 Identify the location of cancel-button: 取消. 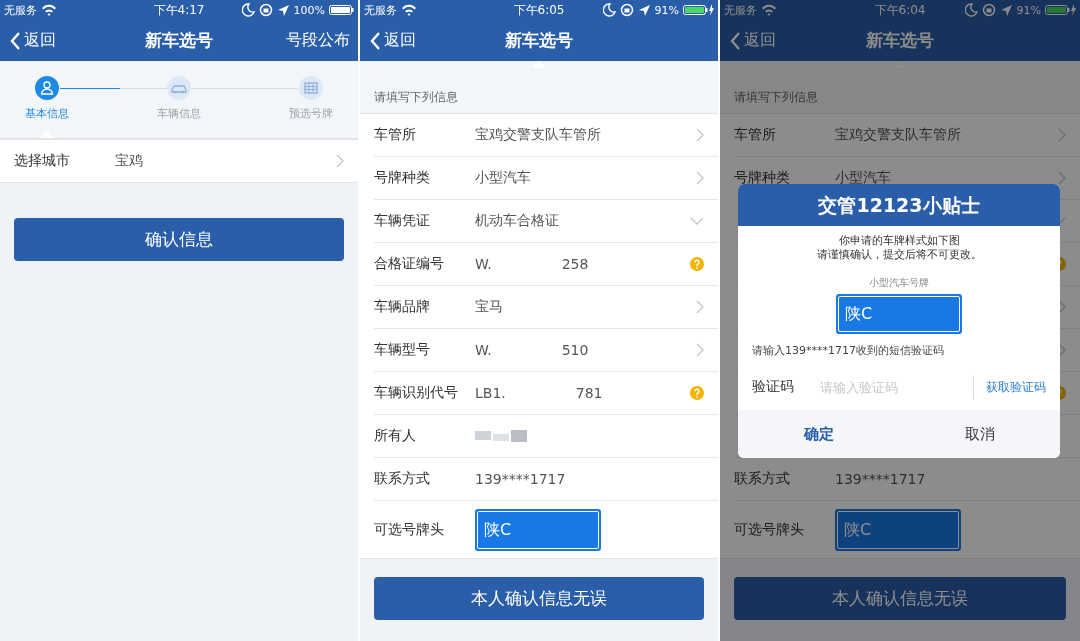
(979, 434).